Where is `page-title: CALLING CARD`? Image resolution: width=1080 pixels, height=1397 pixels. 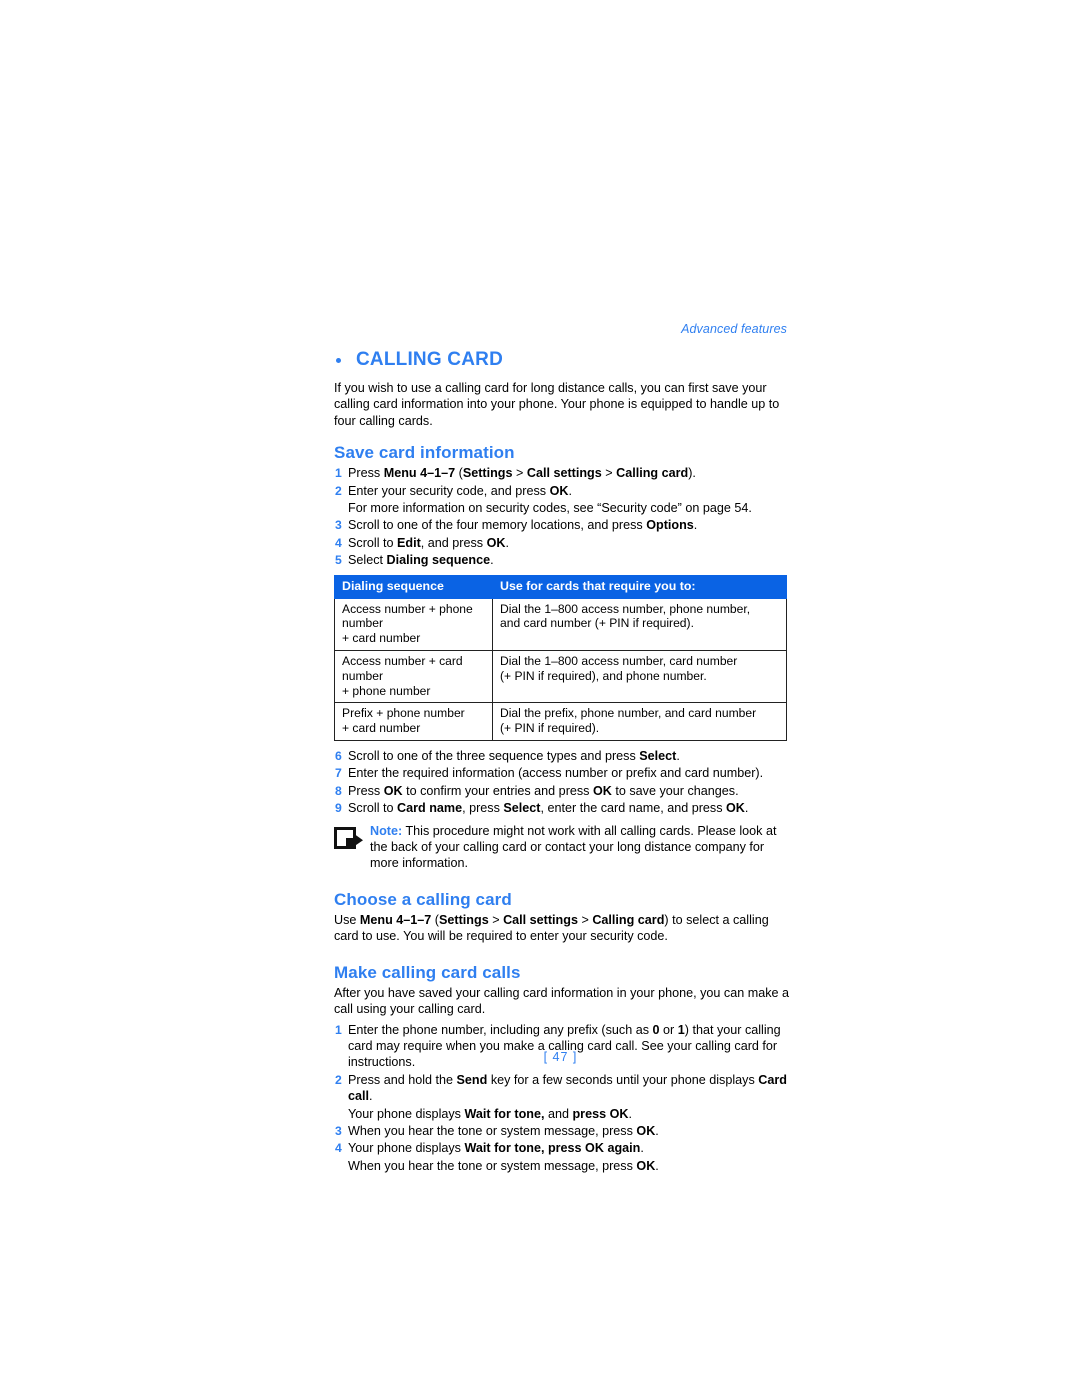 page-title: CALLING CARD is located at coordinates (429, 359).